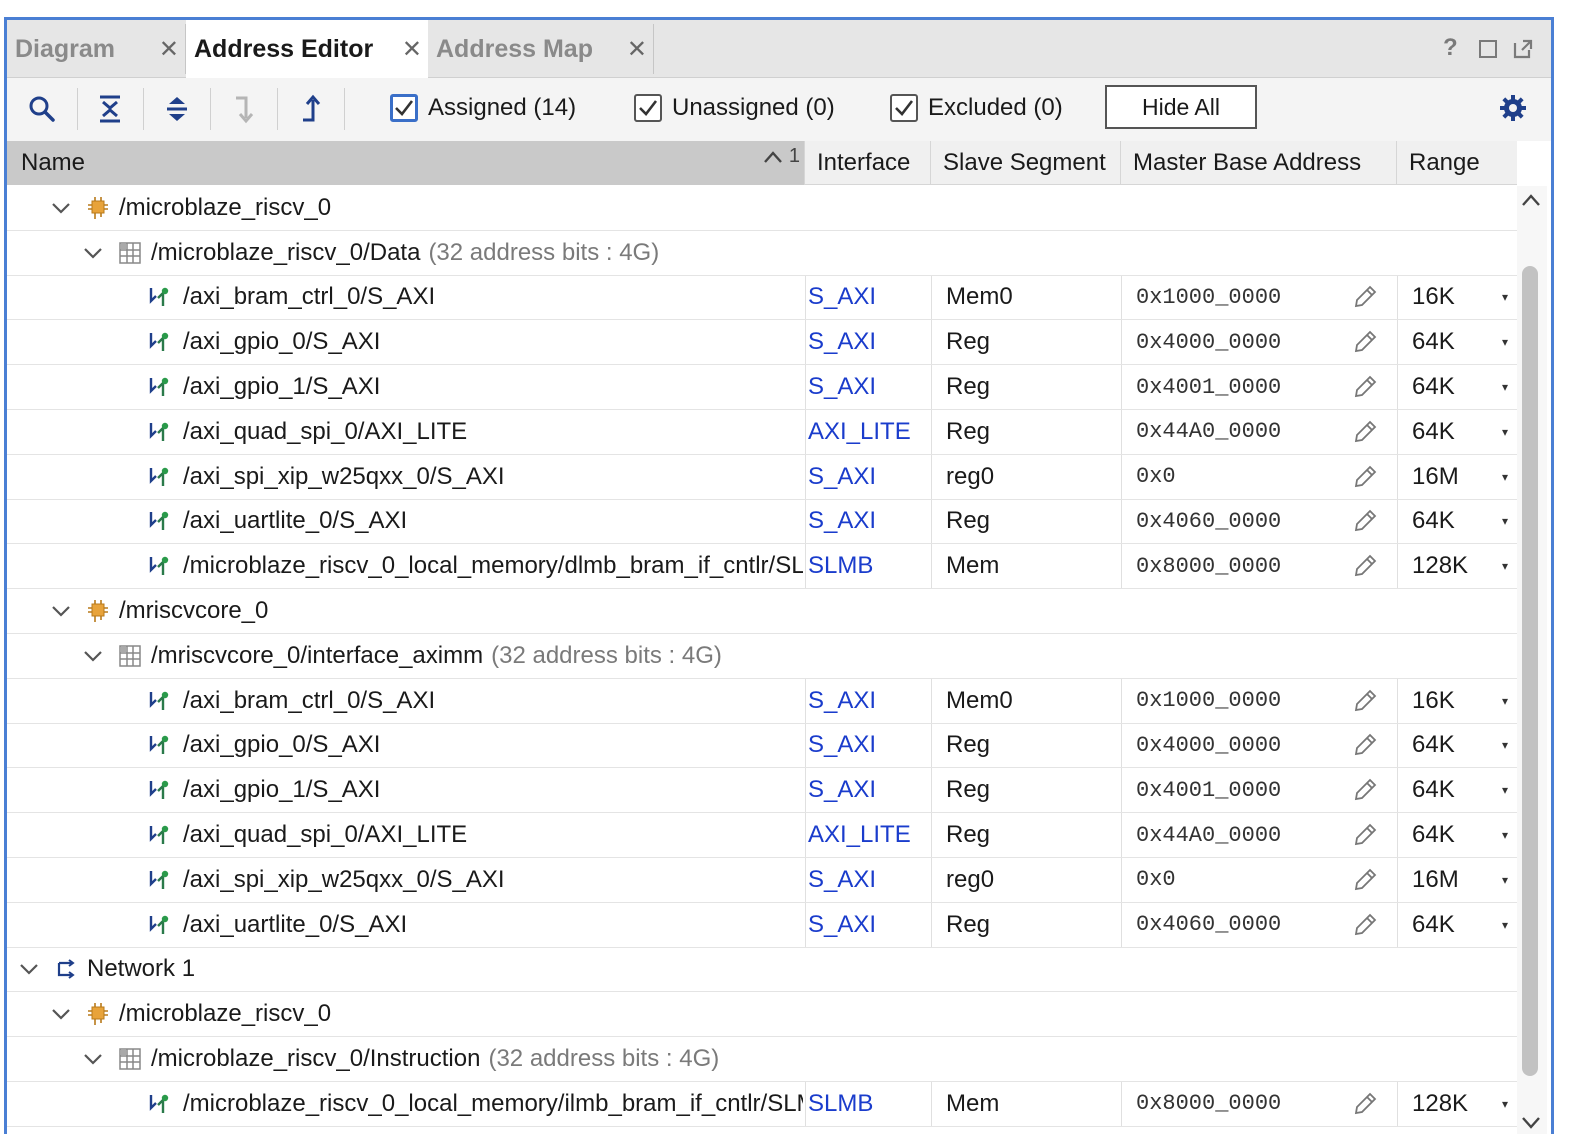  I want to click on collapse-all-icon, so click(110, 109).